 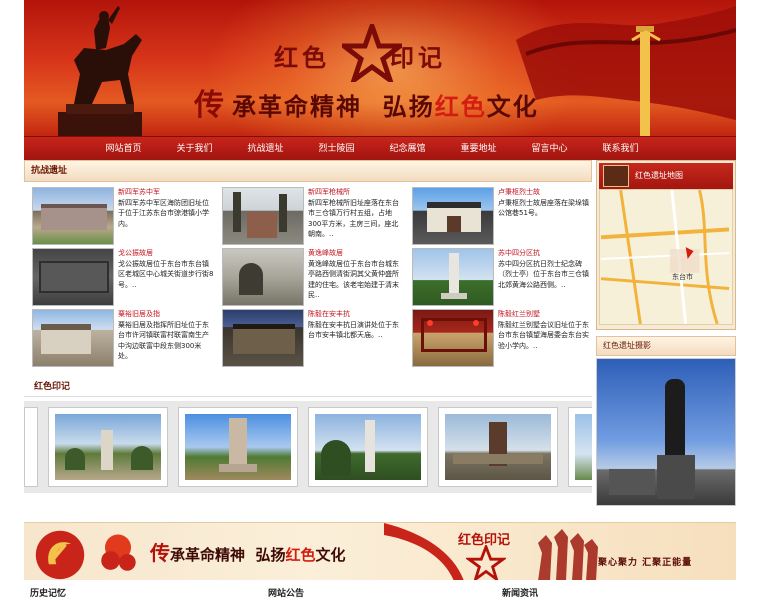 I want to click on site-map: 东台市, so click(x=666, y=257).